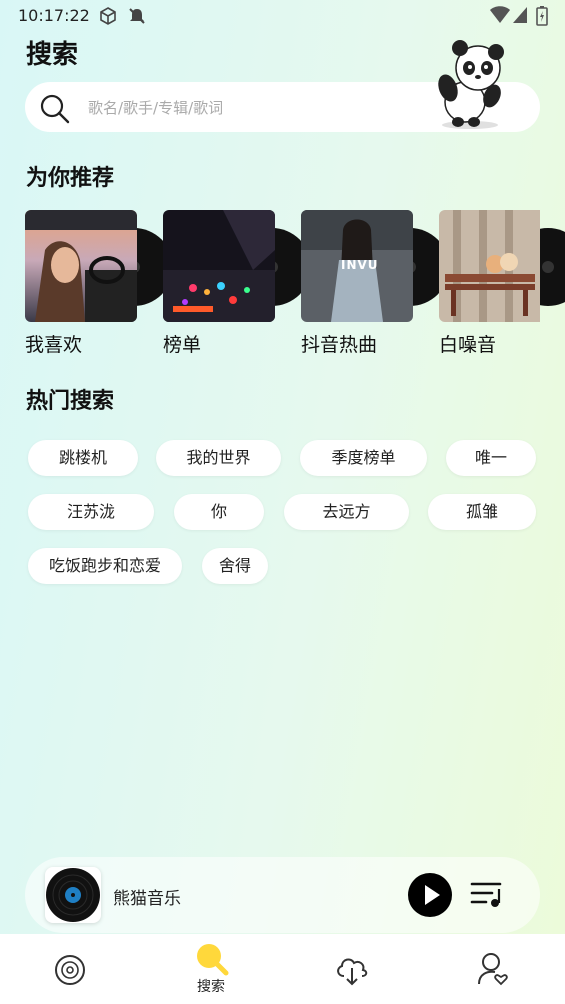 This screenshot has width=565, height=1004. What do you see at coordinates (182, 345) in the screenshot?
I see `card-label: 榜单` at bounding box center [182, 345].